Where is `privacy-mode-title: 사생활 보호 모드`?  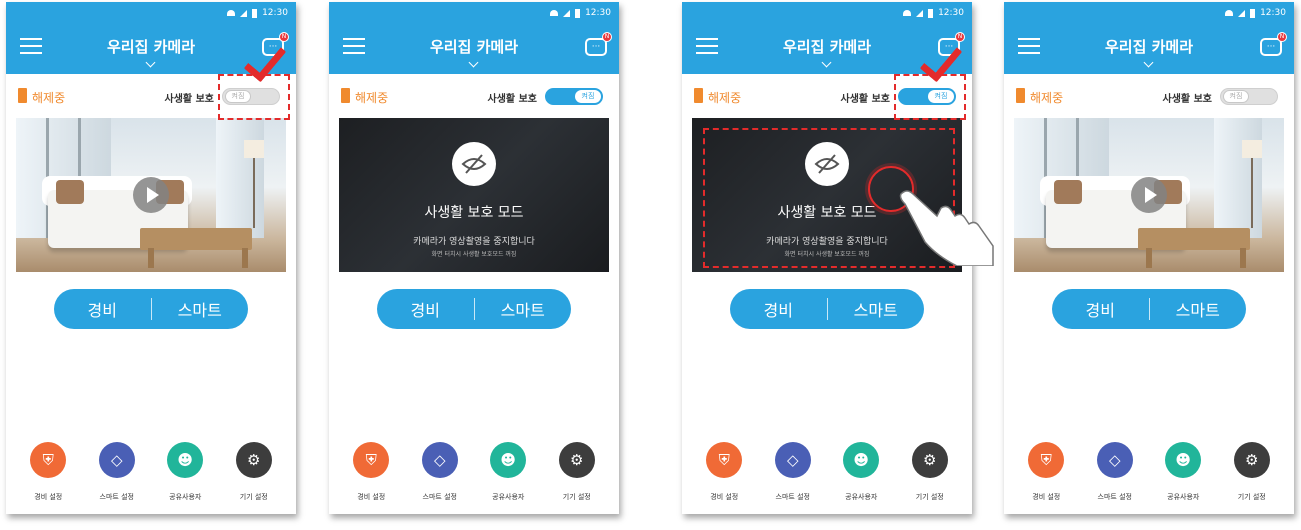 privacy-mode-title: 사생활 보호 모드 is located at coordinates (474, 213).